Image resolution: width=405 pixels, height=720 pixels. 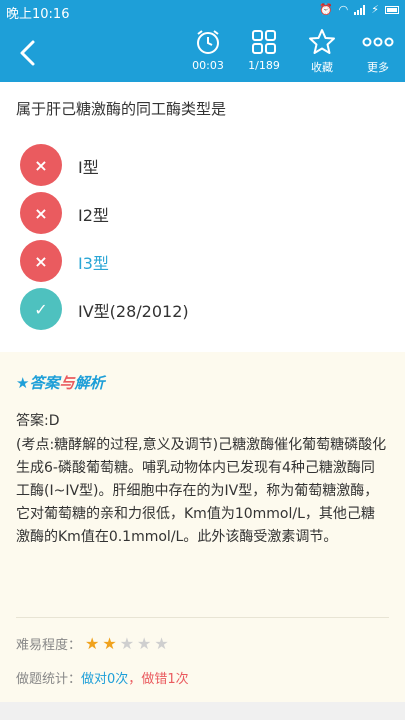 What do you see at coordinates (89, 383) in the screenshot?
I see `heading-analysis: 解析` at bounding box center [89, 383].